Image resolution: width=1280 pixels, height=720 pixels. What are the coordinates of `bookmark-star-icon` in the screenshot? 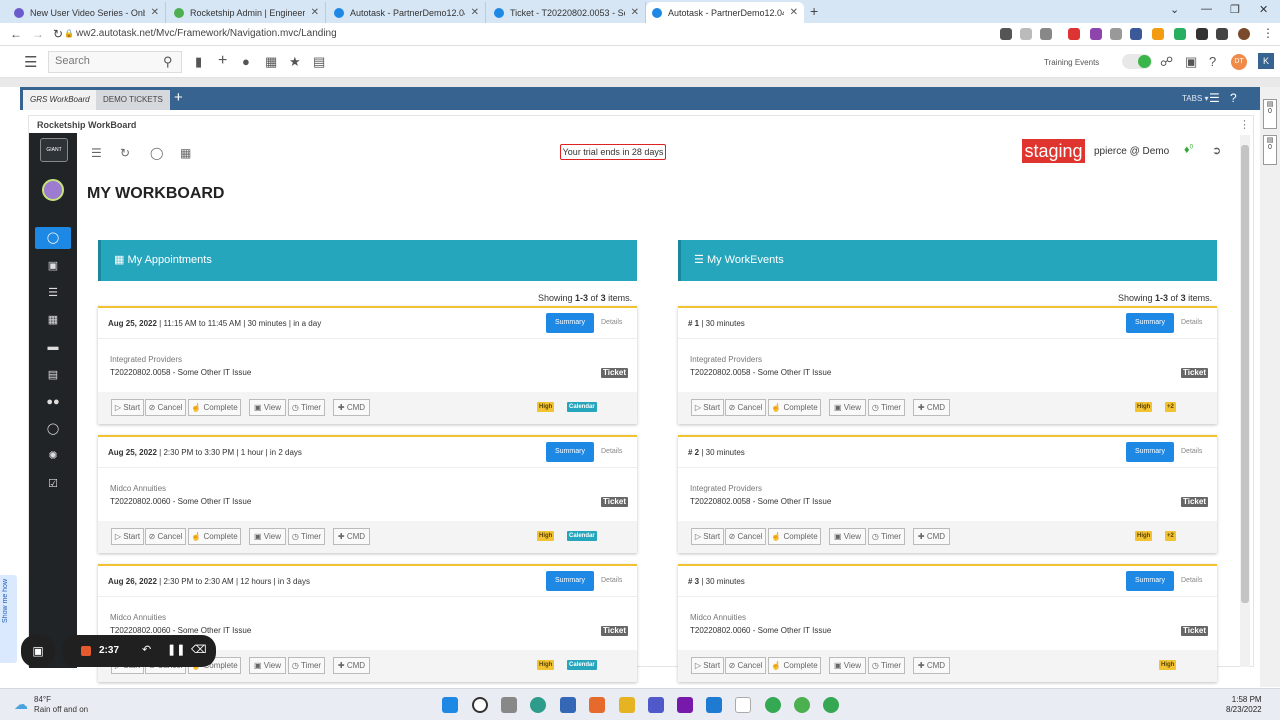 It's located at (1046, 34).